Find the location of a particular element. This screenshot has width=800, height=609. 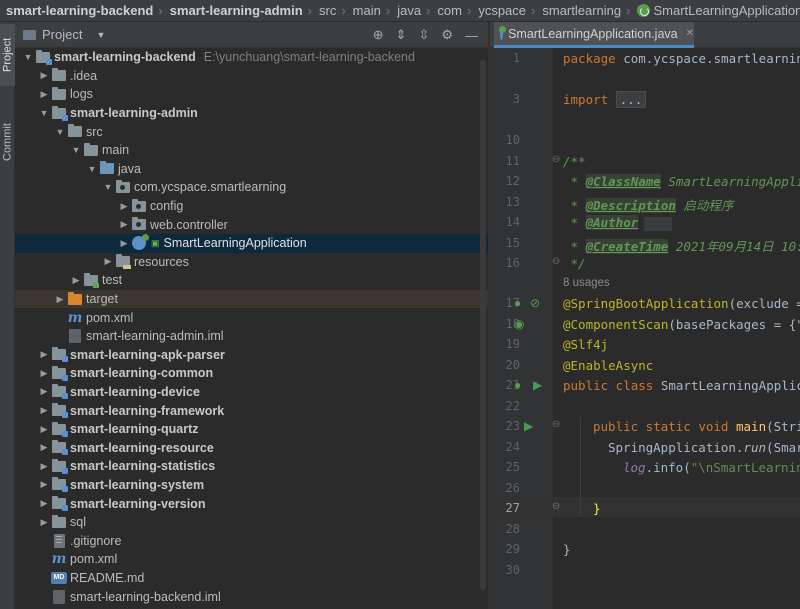

code-annotation: @ComponentScan is located at coordinates (616, 324).